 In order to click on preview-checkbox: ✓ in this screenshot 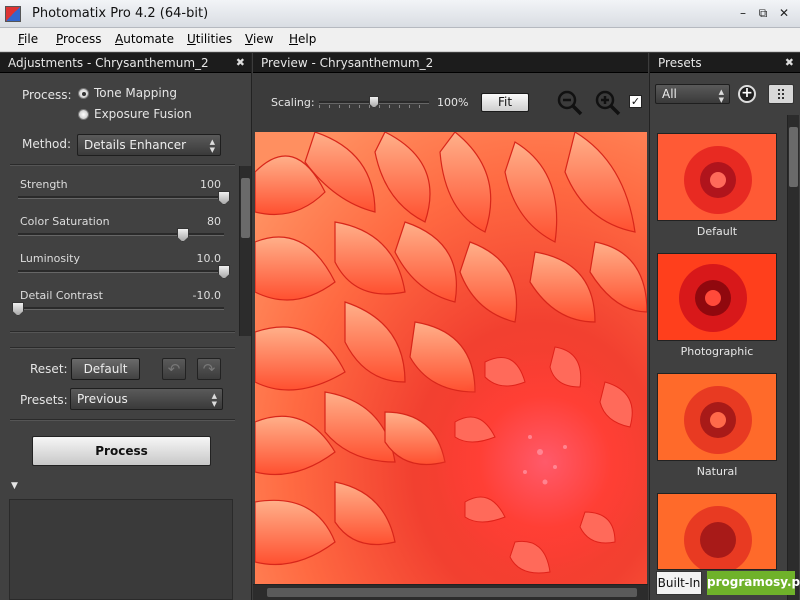, I will do `click(635, 101)`.